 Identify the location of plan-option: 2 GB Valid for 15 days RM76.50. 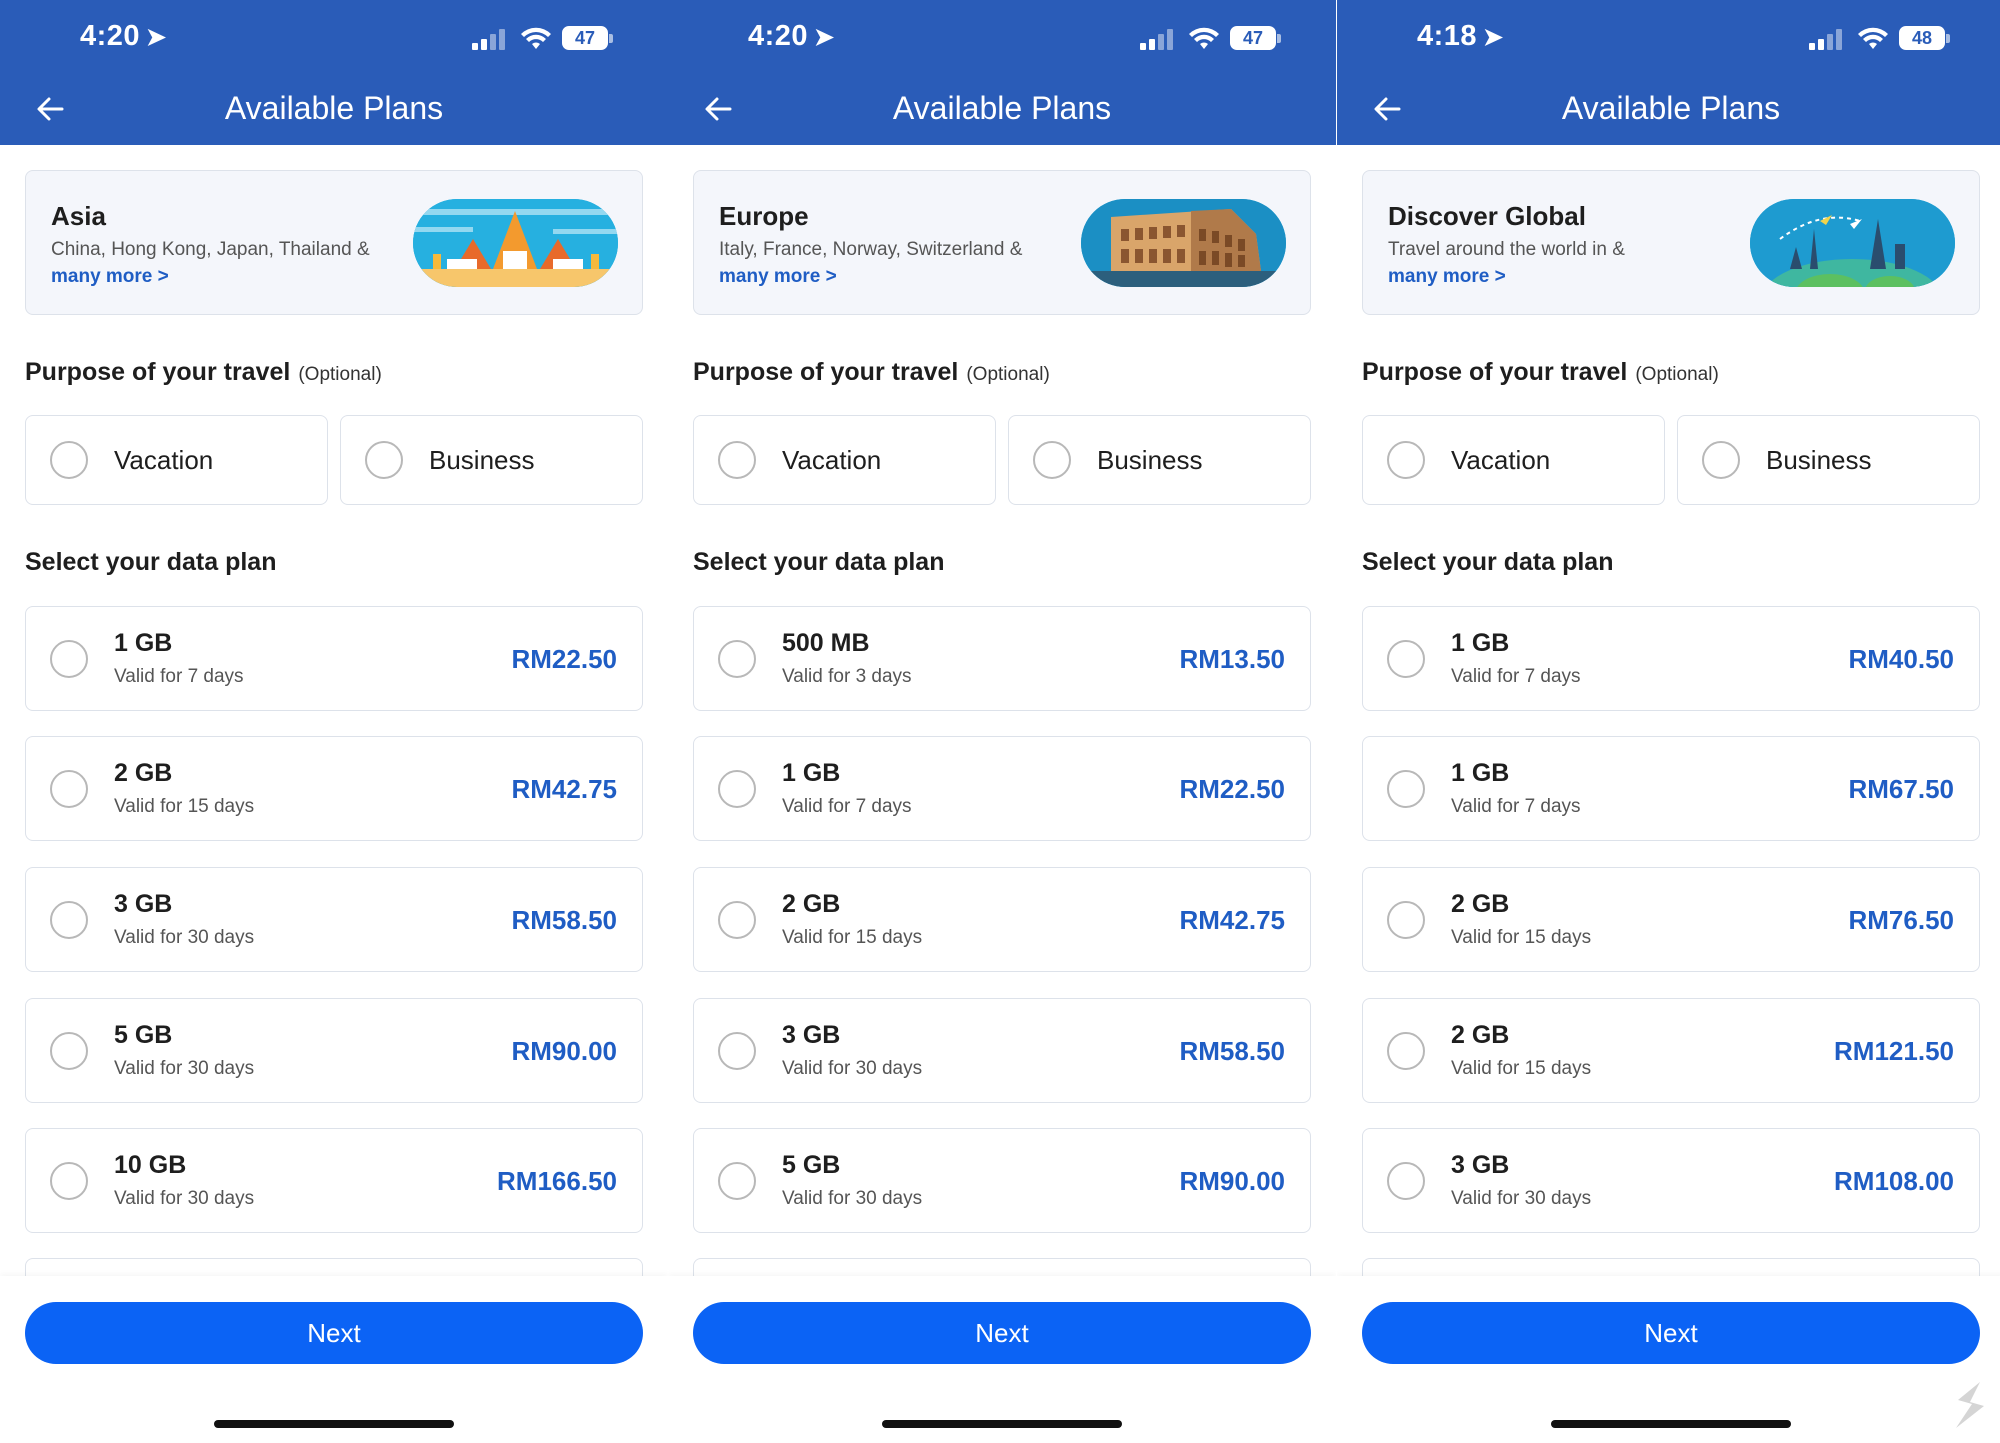
(1671, 919).